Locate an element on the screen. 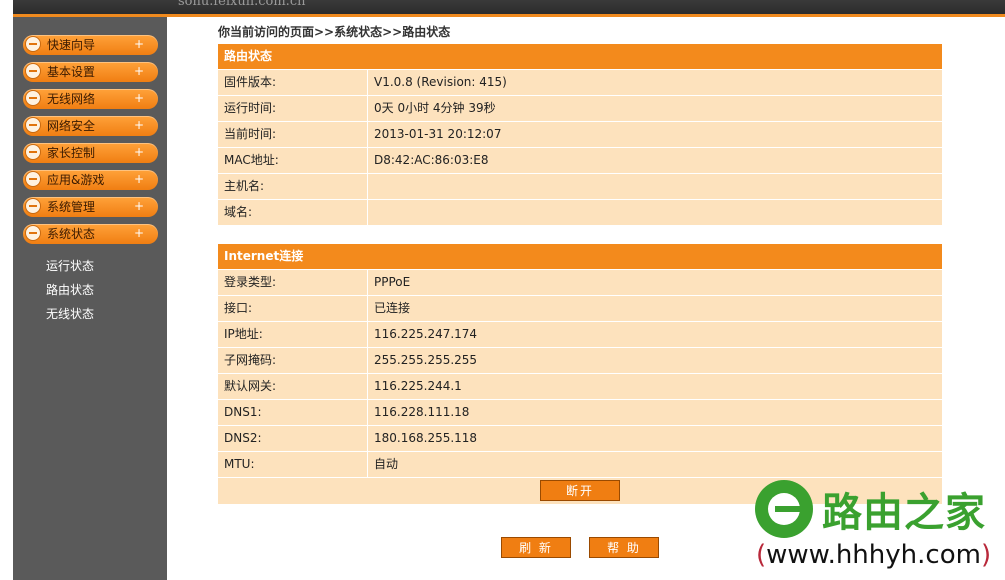 The image size is (1005, 580). menu-label: 家长控制 is located at coordinates (71, 153).